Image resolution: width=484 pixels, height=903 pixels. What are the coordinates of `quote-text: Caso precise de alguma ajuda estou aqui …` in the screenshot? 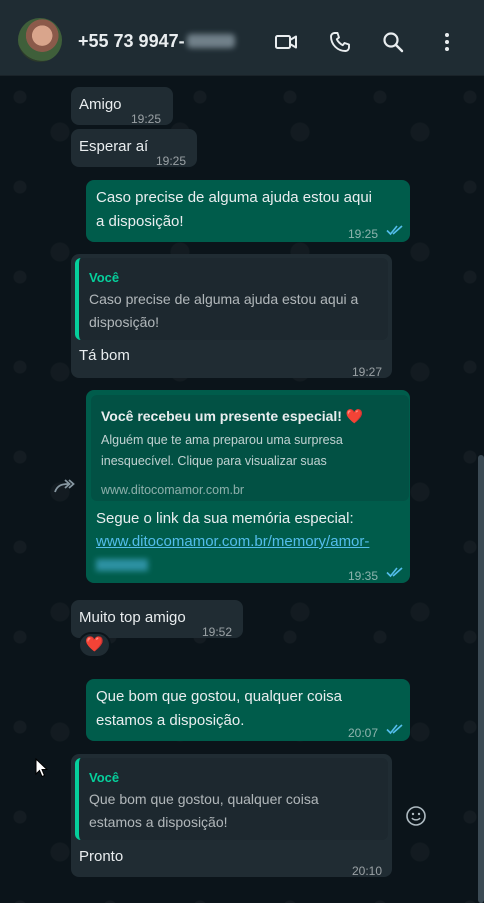 It's located at (234, 311).